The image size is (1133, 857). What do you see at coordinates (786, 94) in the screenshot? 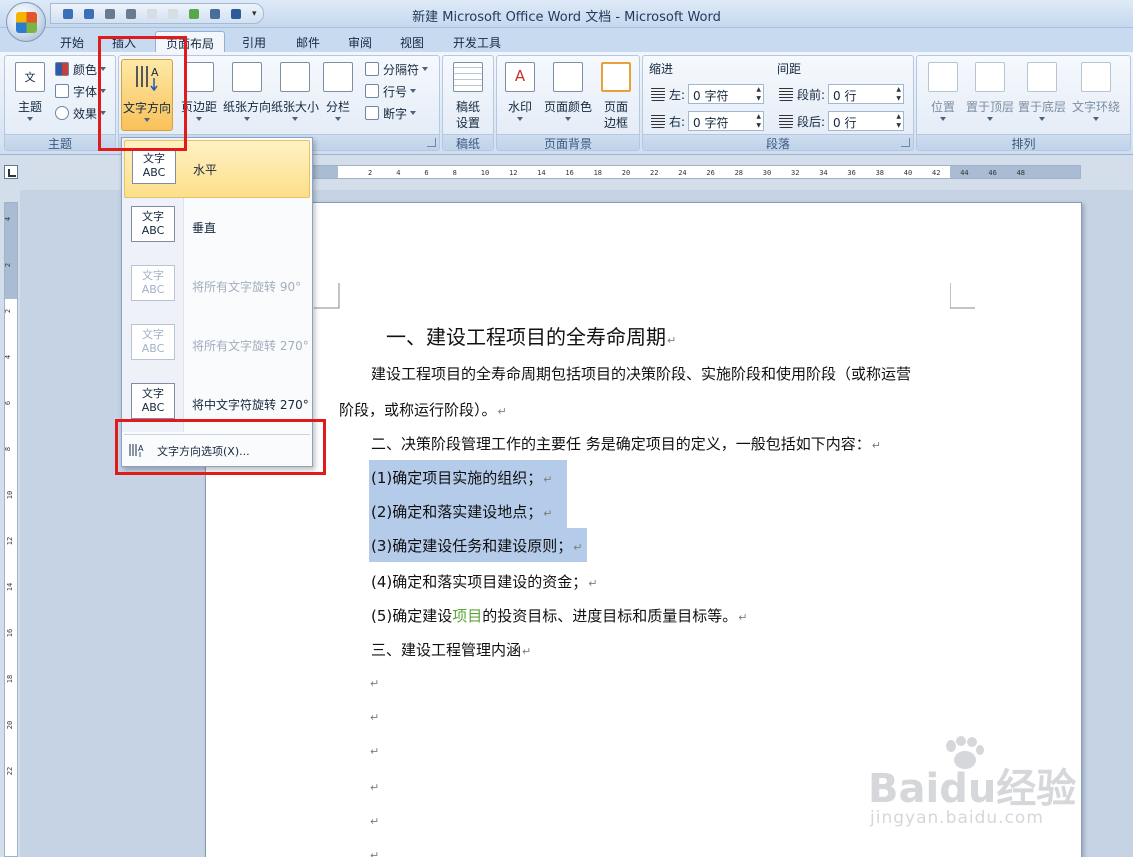
I see `spacing-before-icon` at bounding box center [786, 94].